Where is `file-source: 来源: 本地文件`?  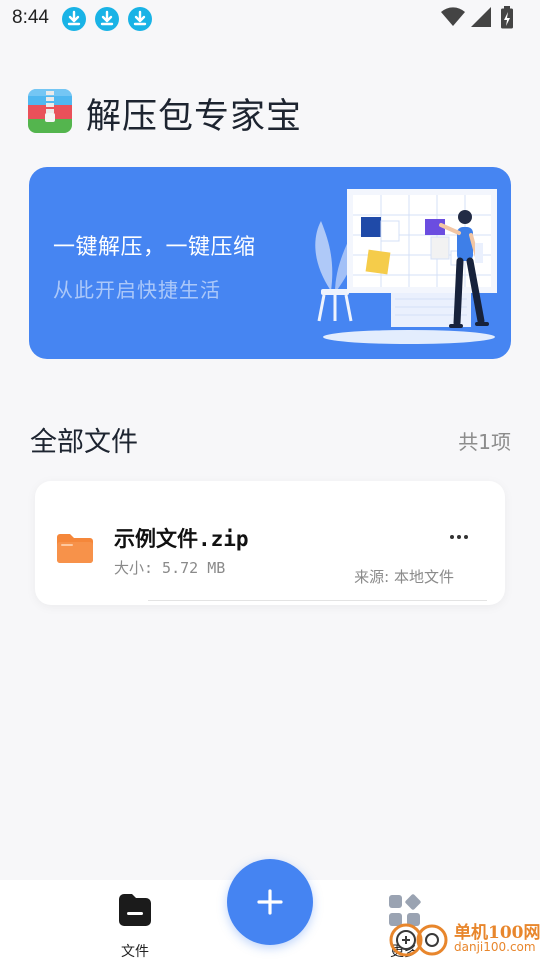 file-source: 来源: 本地文件 is located at coordinates (404, 577).